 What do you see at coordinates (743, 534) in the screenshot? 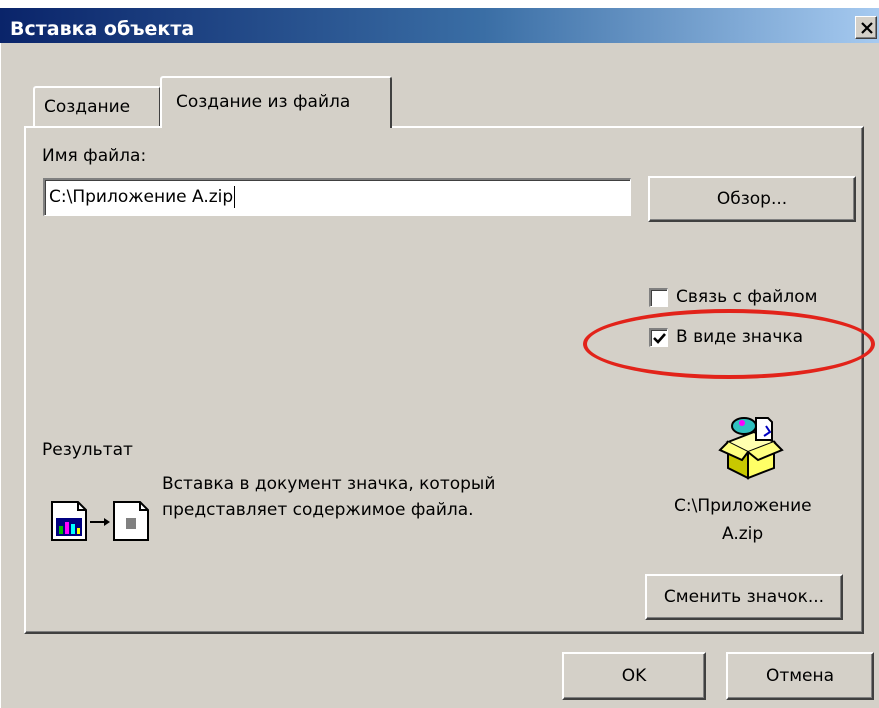
I see `icon-caption-line2: A.zip` at bounding box center [743, 534].